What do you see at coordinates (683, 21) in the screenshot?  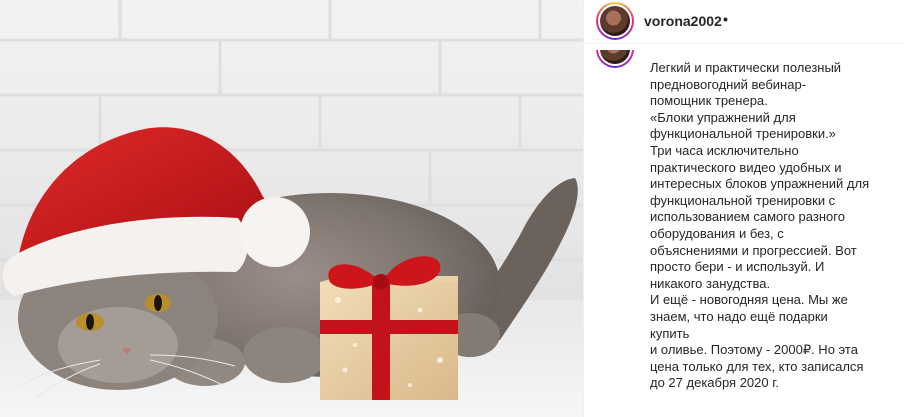 I see `username-link: vorona2002` at bounding box center [683, 21].